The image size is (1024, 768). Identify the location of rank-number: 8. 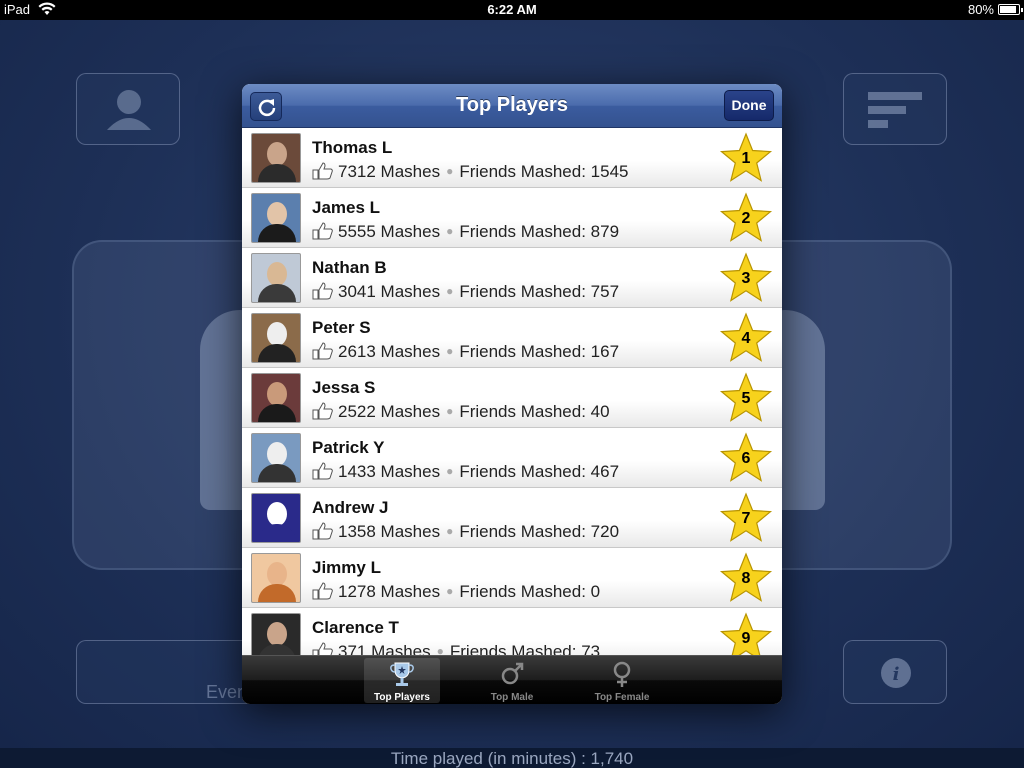
(746, 578).